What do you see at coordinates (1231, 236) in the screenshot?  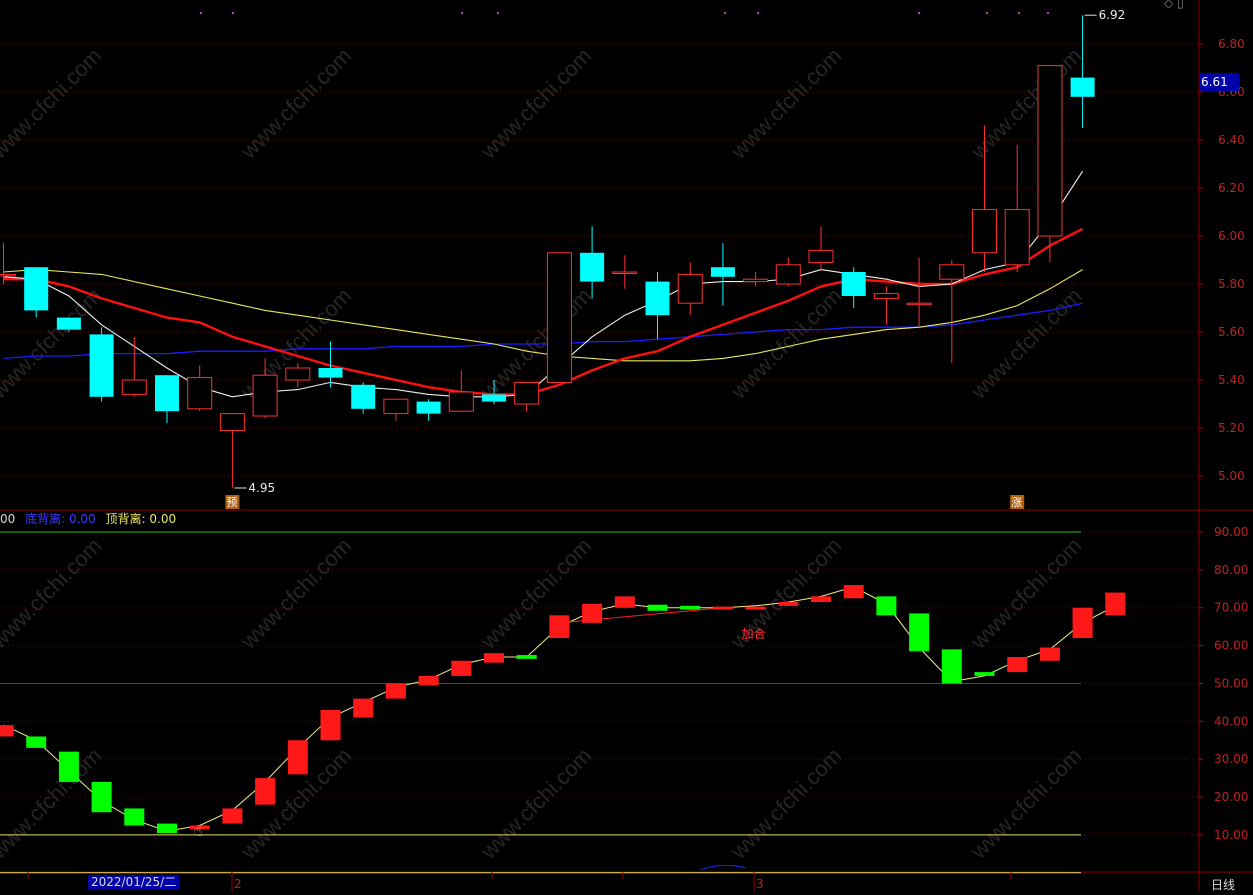 I see `price-tick-label: 6.00` at bounding box center [1231, 236].